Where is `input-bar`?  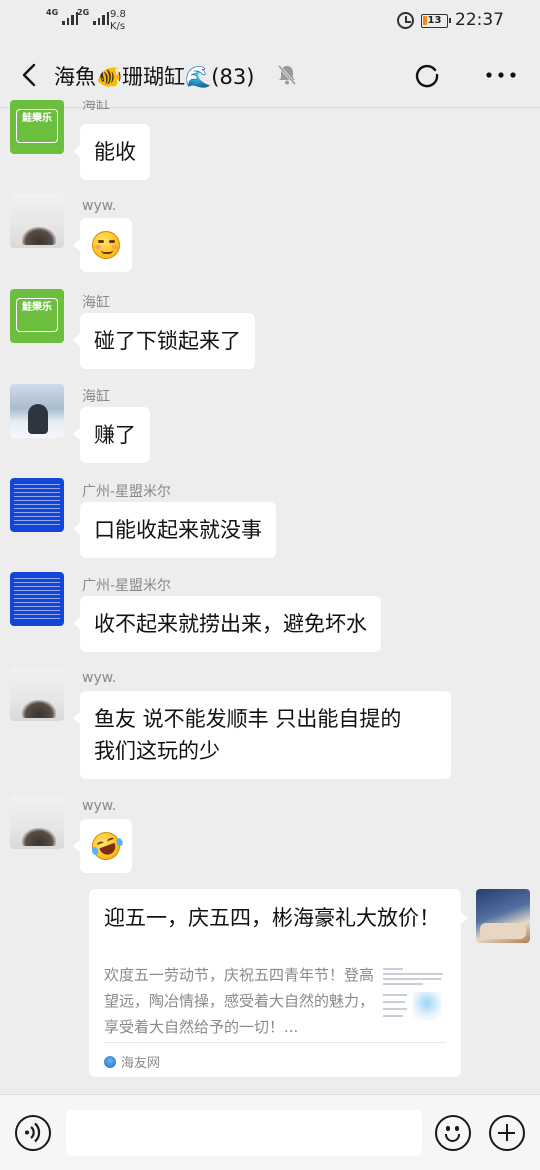
input-bar is located at coordinates (270, 1132).